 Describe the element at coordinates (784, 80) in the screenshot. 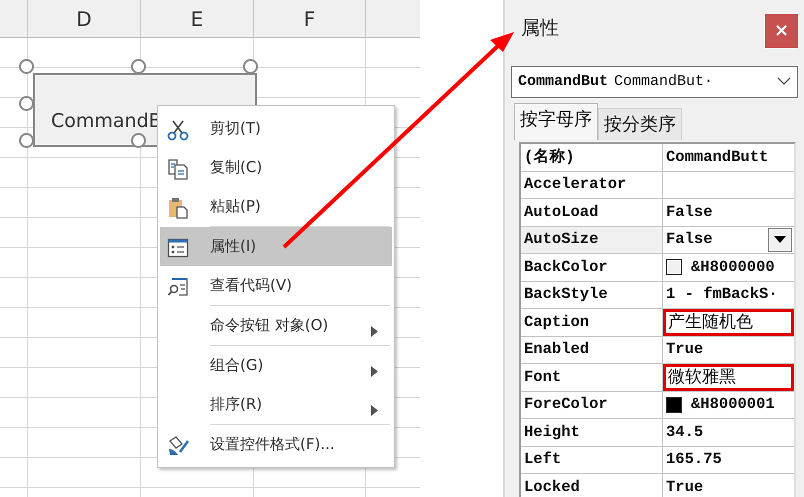

I see `chevron-down-icon` at that location.